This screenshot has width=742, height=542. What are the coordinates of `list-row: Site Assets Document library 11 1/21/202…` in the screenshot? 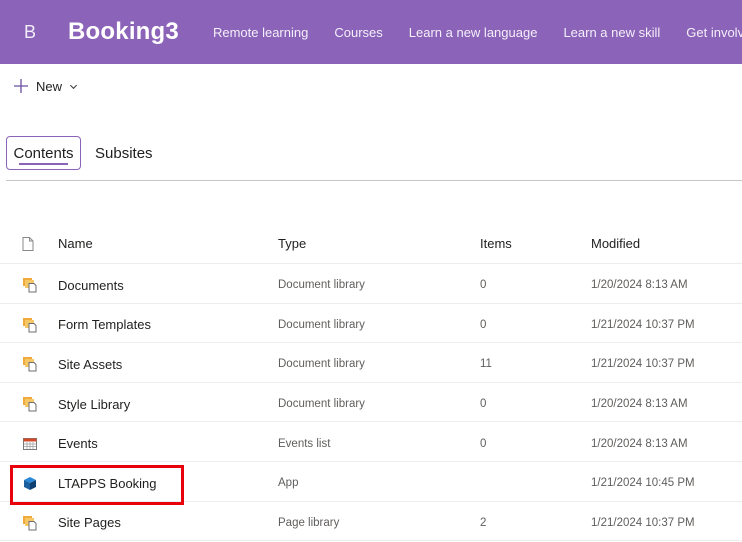 It's located at (371, 363).